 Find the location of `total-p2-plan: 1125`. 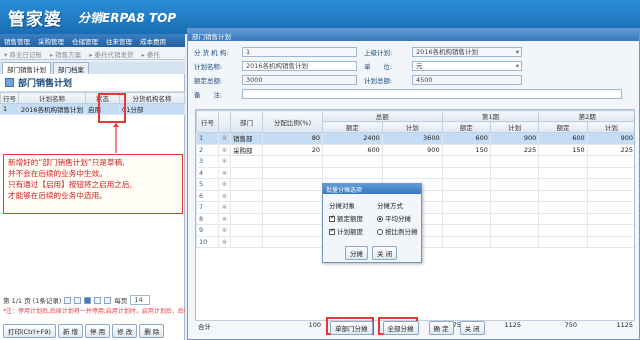

total-p2-plan: 1125 is located at coordinates (624, 325).